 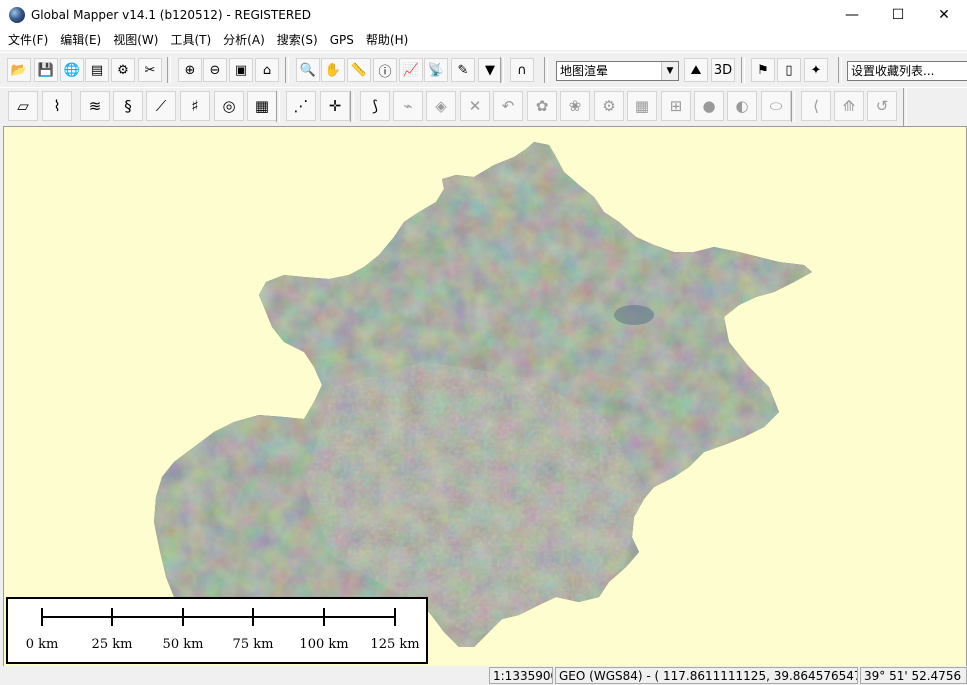 I want to click on grid-tool-icon: ▦, so click(x=262, y=106).